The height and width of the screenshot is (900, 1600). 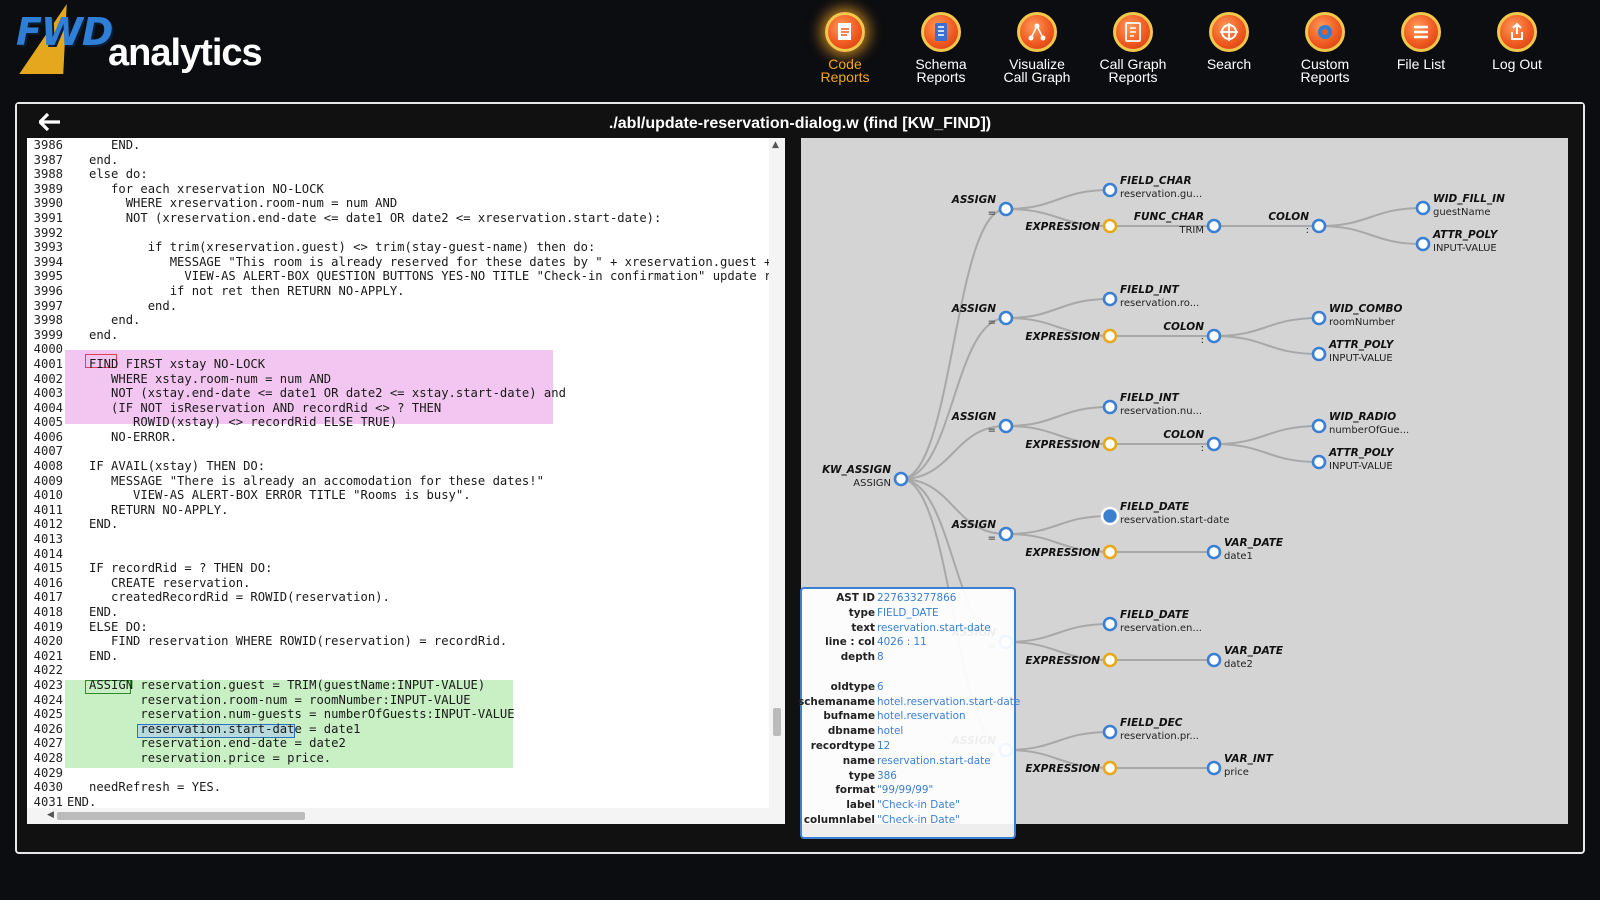 I want to click on horizontal-scroll-thumb, so click(x=181, y=816).